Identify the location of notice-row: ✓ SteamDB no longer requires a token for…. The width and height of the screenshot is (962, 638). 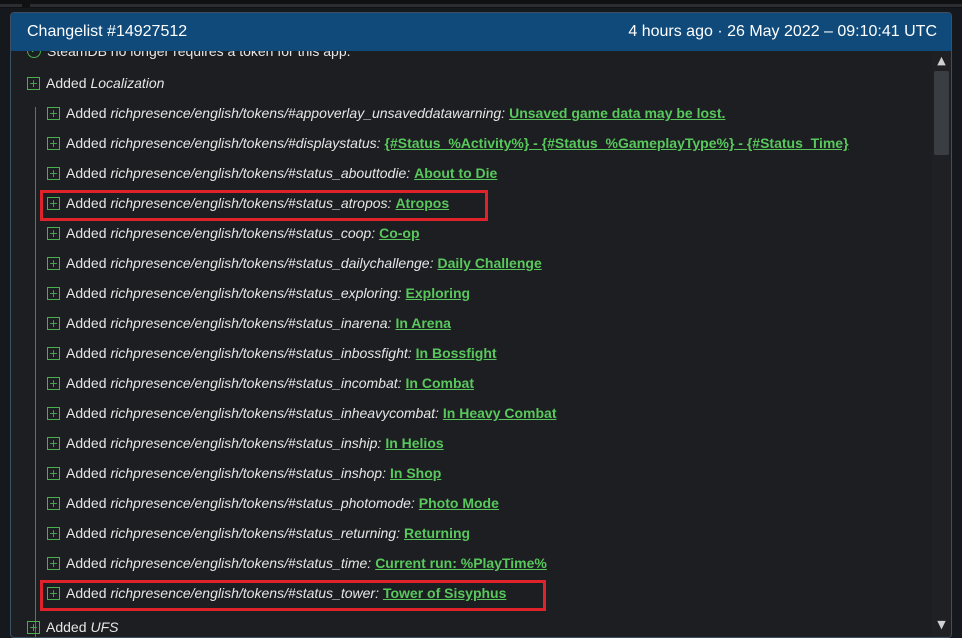
(189, 57).